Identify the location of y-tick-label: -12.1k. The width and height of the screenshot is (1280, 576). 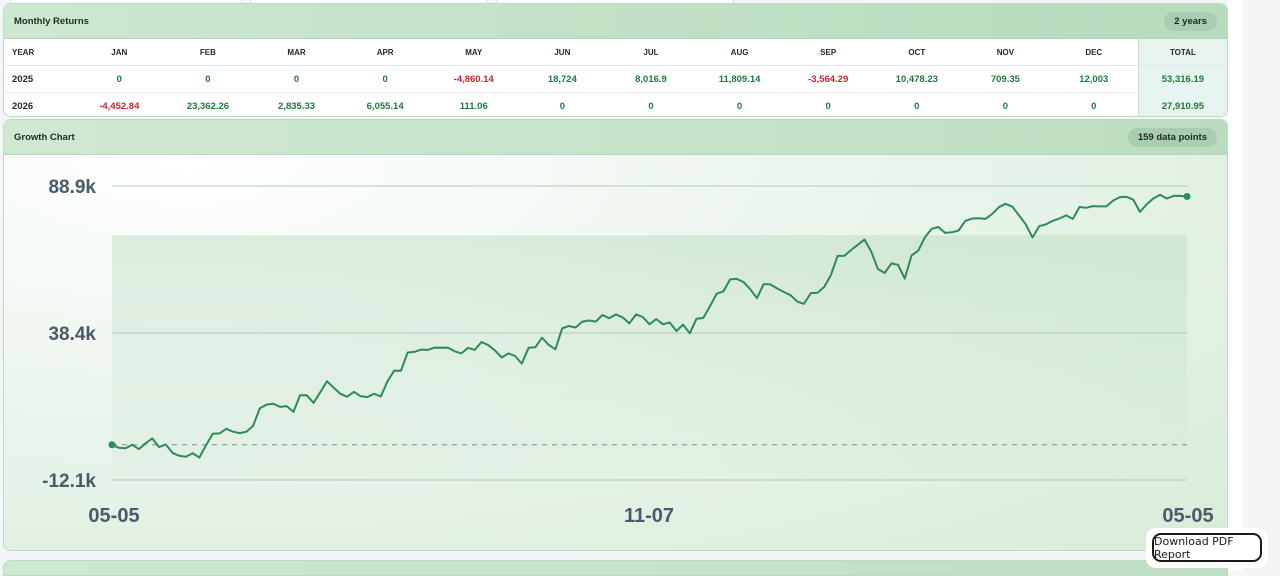
(69, 481).